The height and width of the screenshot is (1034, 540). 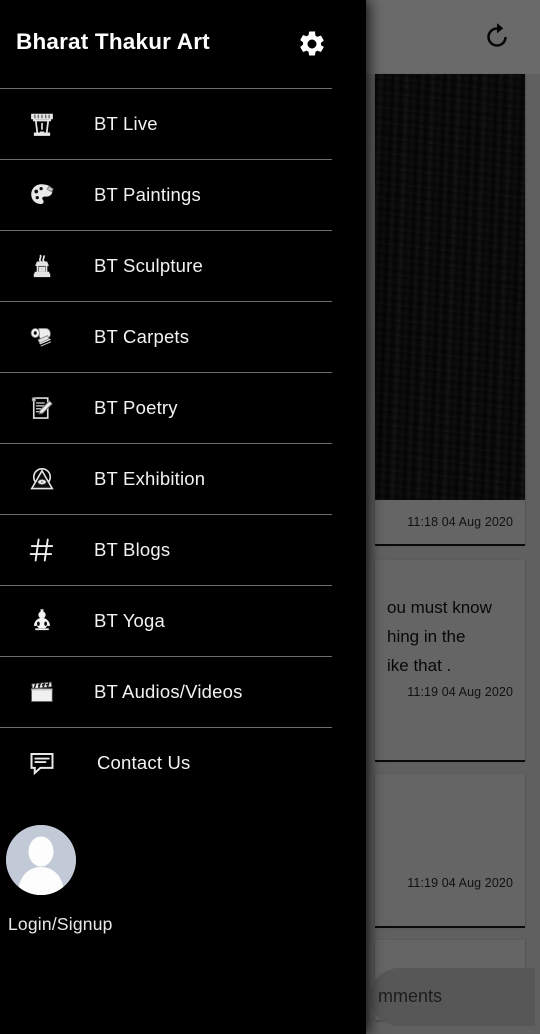 I want to click on meditation-figure-icon, so click(x=42, y=621).